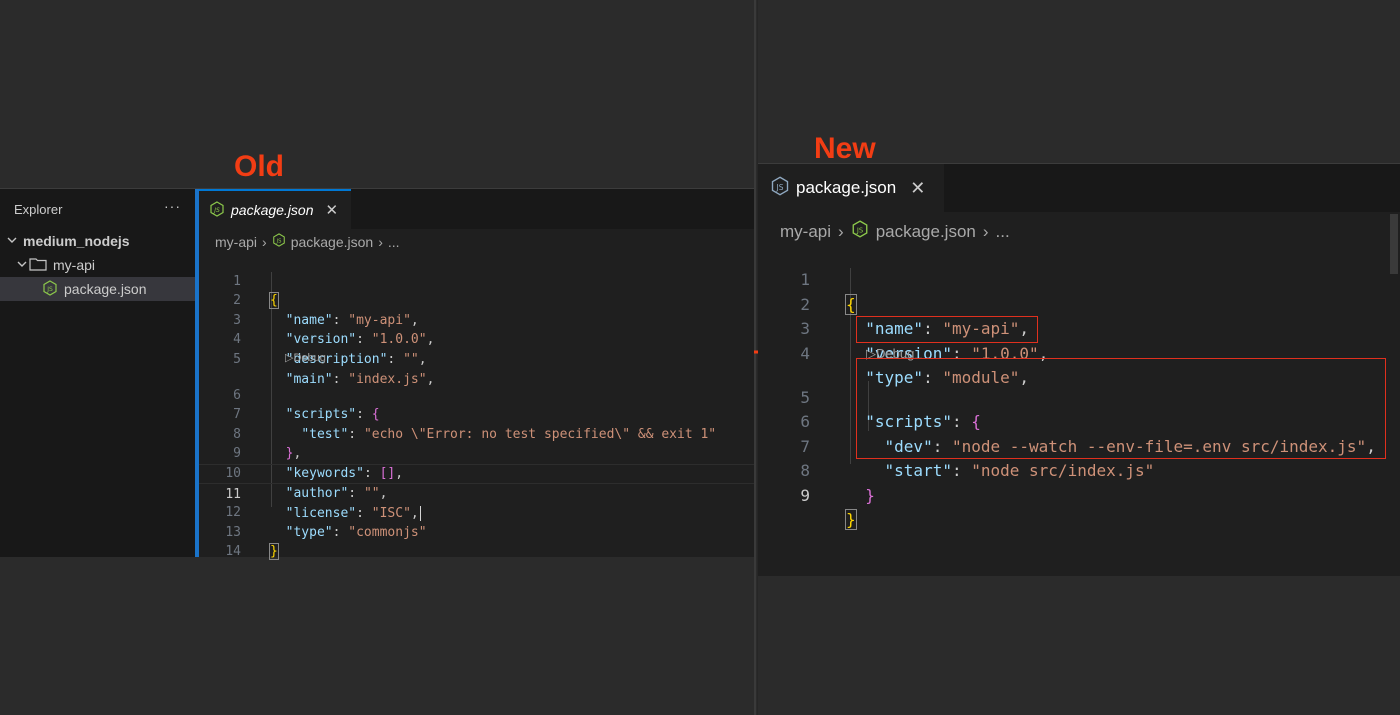 This screenshot has height=715, width=1400. What do you see at coordinates (1079, 494) in the screenshot?
I see `code-line: 9 }` at bounding box center [1079, 494].